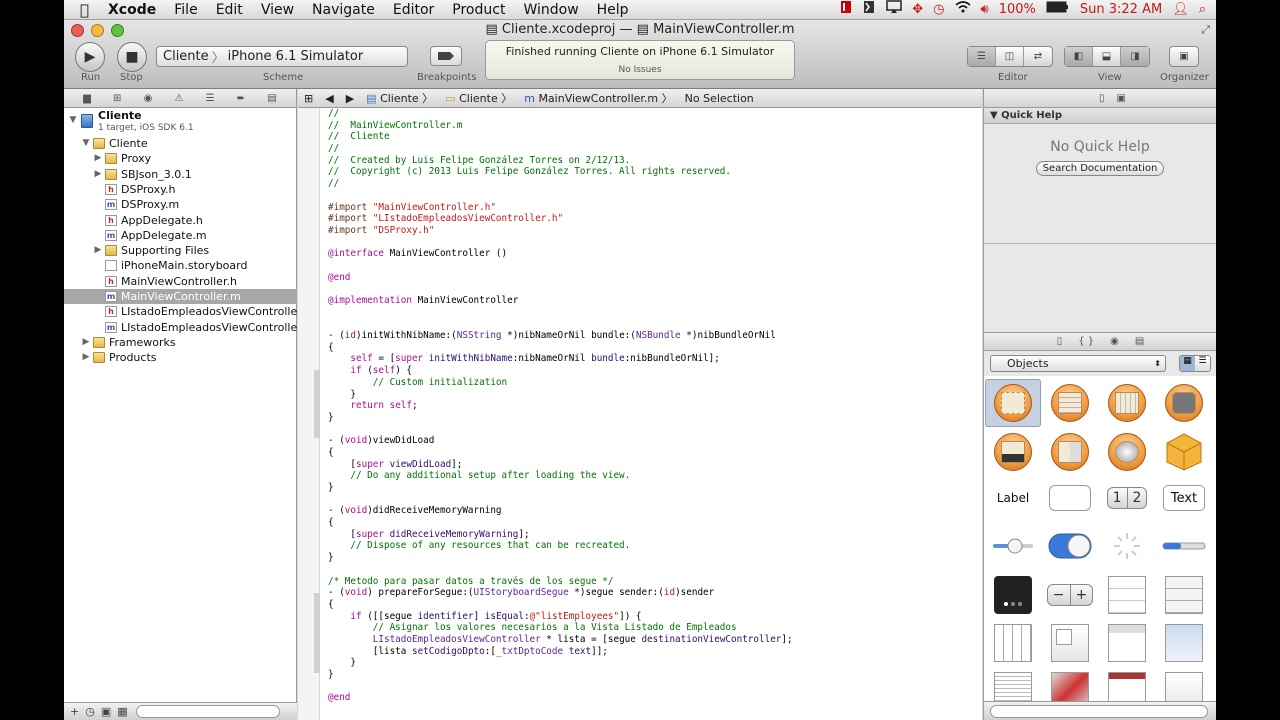  I want to click on time-machine-icon: ◷, so click(938, 10).